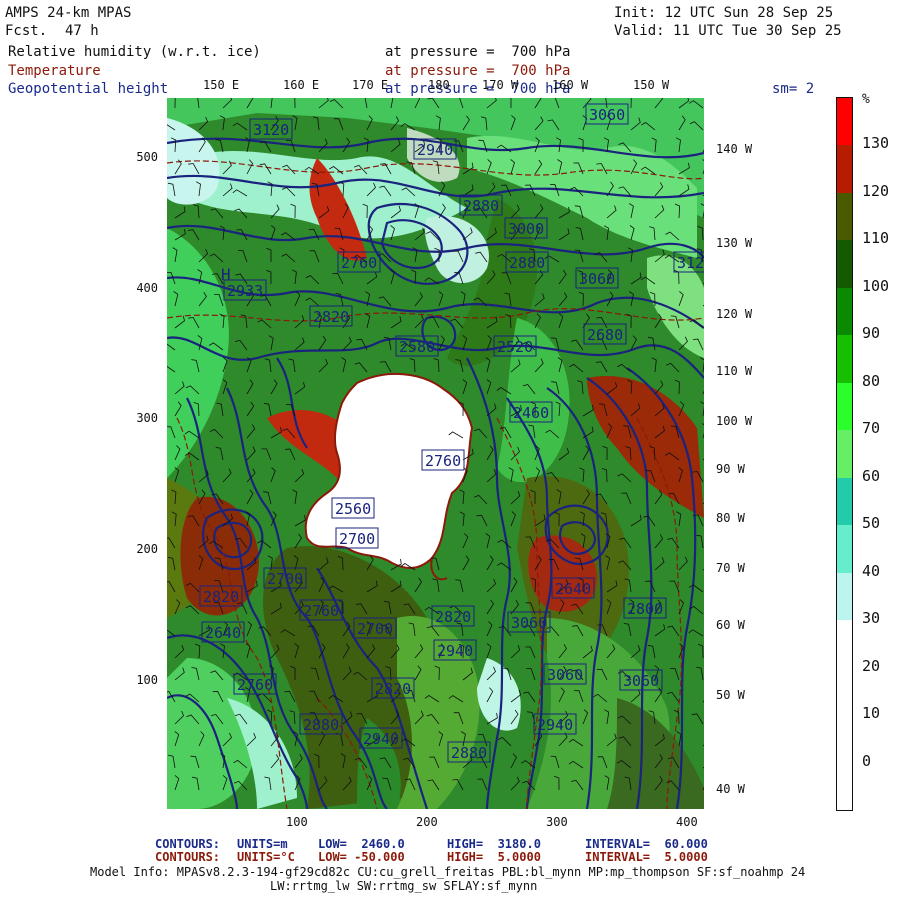 This screenshot has width=900, height=900. Describe the element at coordinates (427, 822) in the screenshot. I see `x-tick-label: 200` at that location.